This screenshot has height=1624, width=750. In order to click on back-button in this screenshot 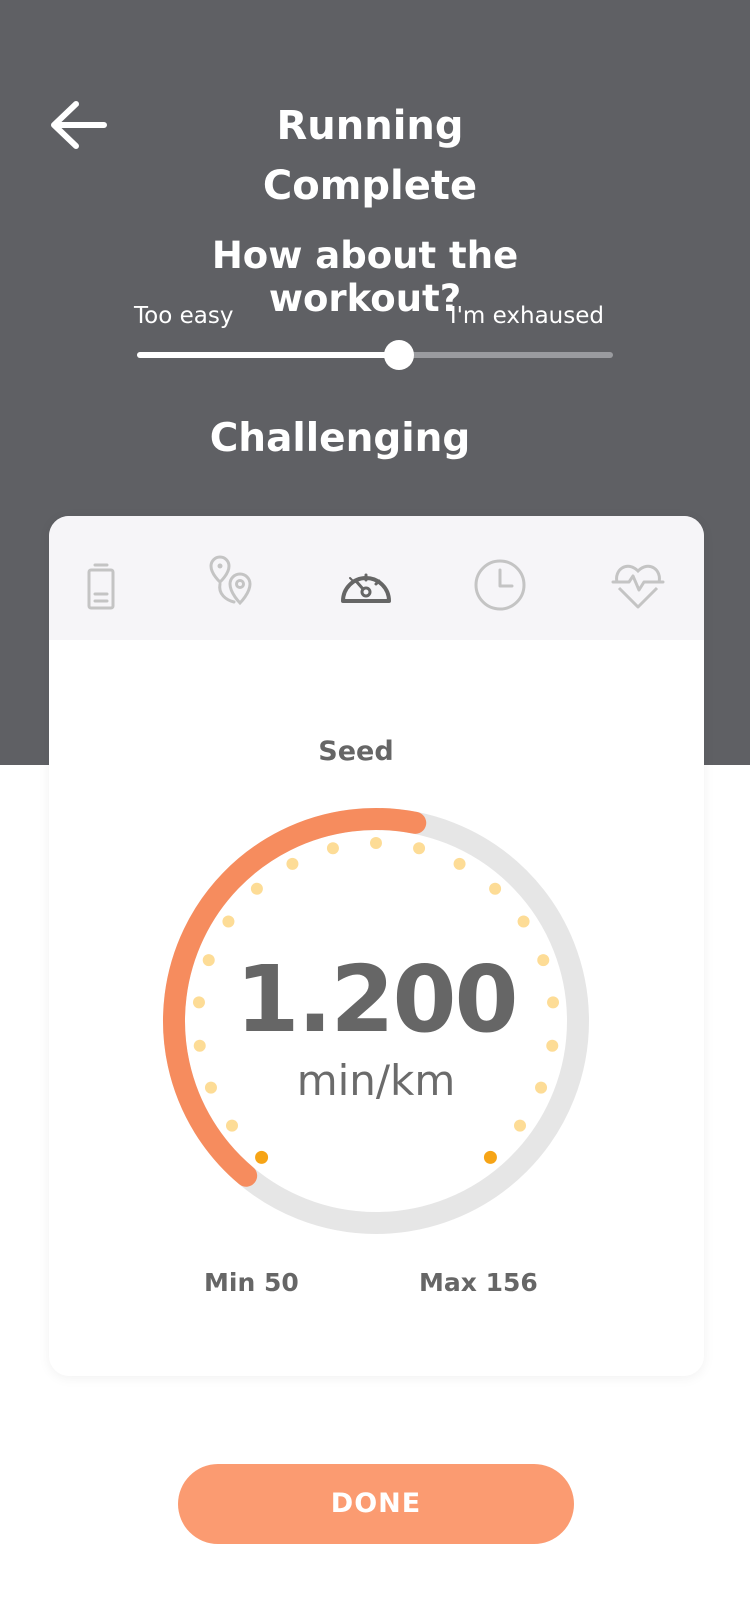, I will do `click(80, 125)`.